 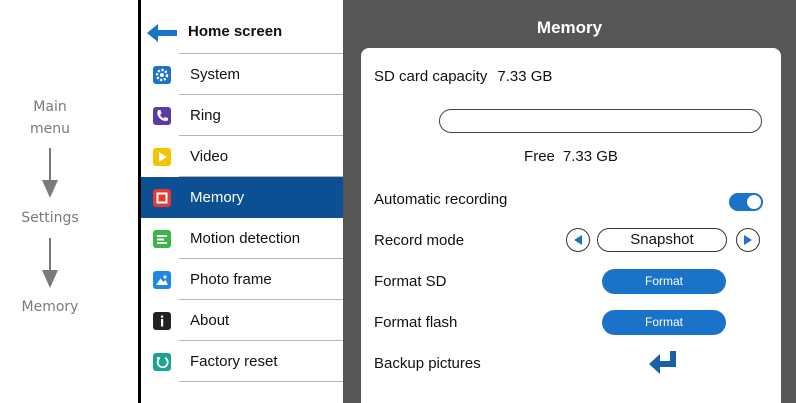 What do you see at coordinates (162, 362) in the screenshot?
I see `reset-icon` at bounding box center [162, 362].